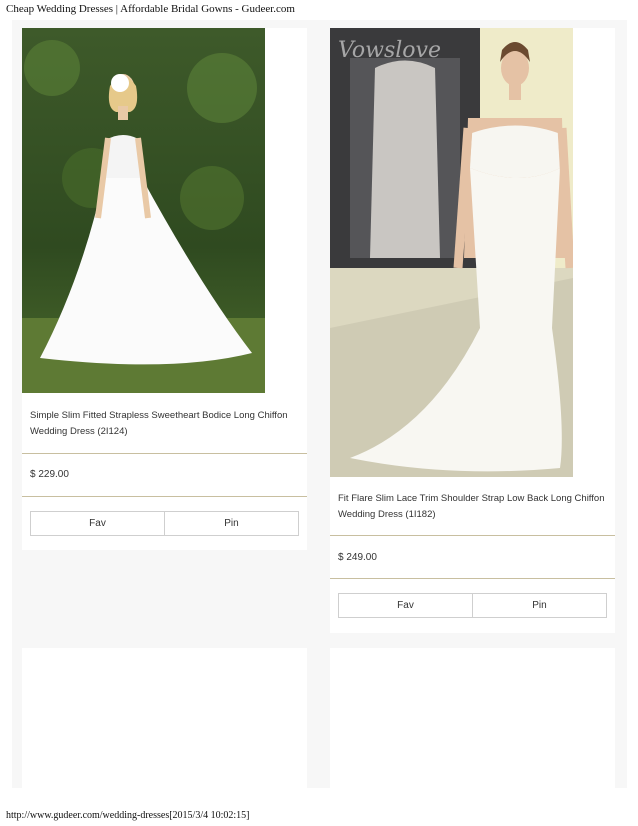 The width and height of the screenshot is (638, 826). I want to click on product-price: $ 249.00, so click(357, 557).